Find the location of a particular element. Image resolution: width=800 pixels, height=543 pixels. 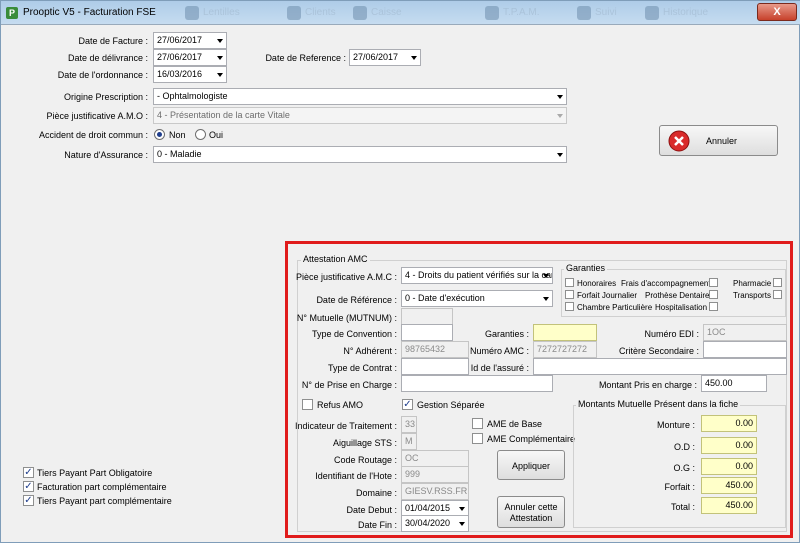

date-ordonnance-value: 16/03/2016 is located at coordinates (180, 74).